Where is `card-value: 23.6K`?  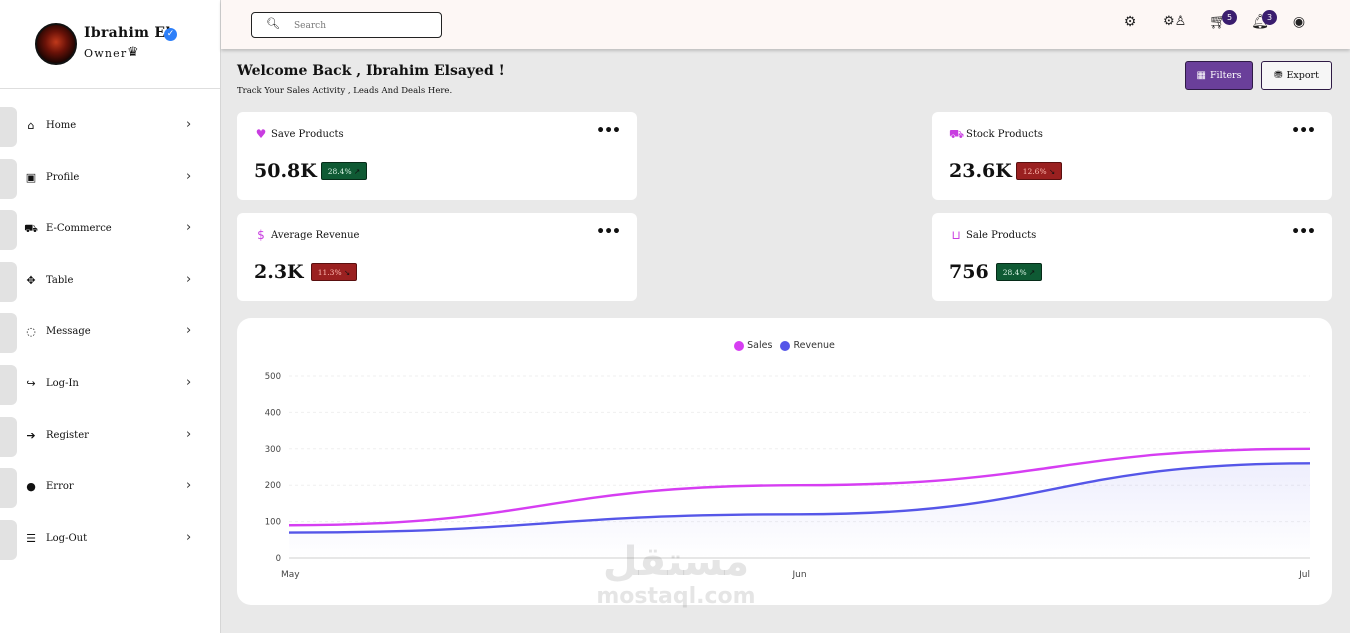 card-value: 23.6K is located at coordinates (980, 171).